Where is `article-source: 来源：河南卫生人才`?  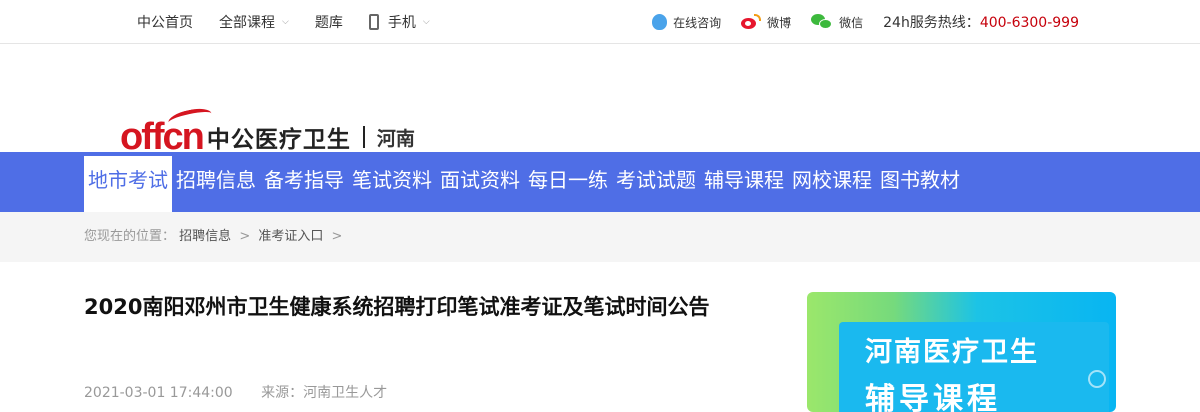
article-source: 来源：河南卫生人才 is located at coordinates (324, 393).